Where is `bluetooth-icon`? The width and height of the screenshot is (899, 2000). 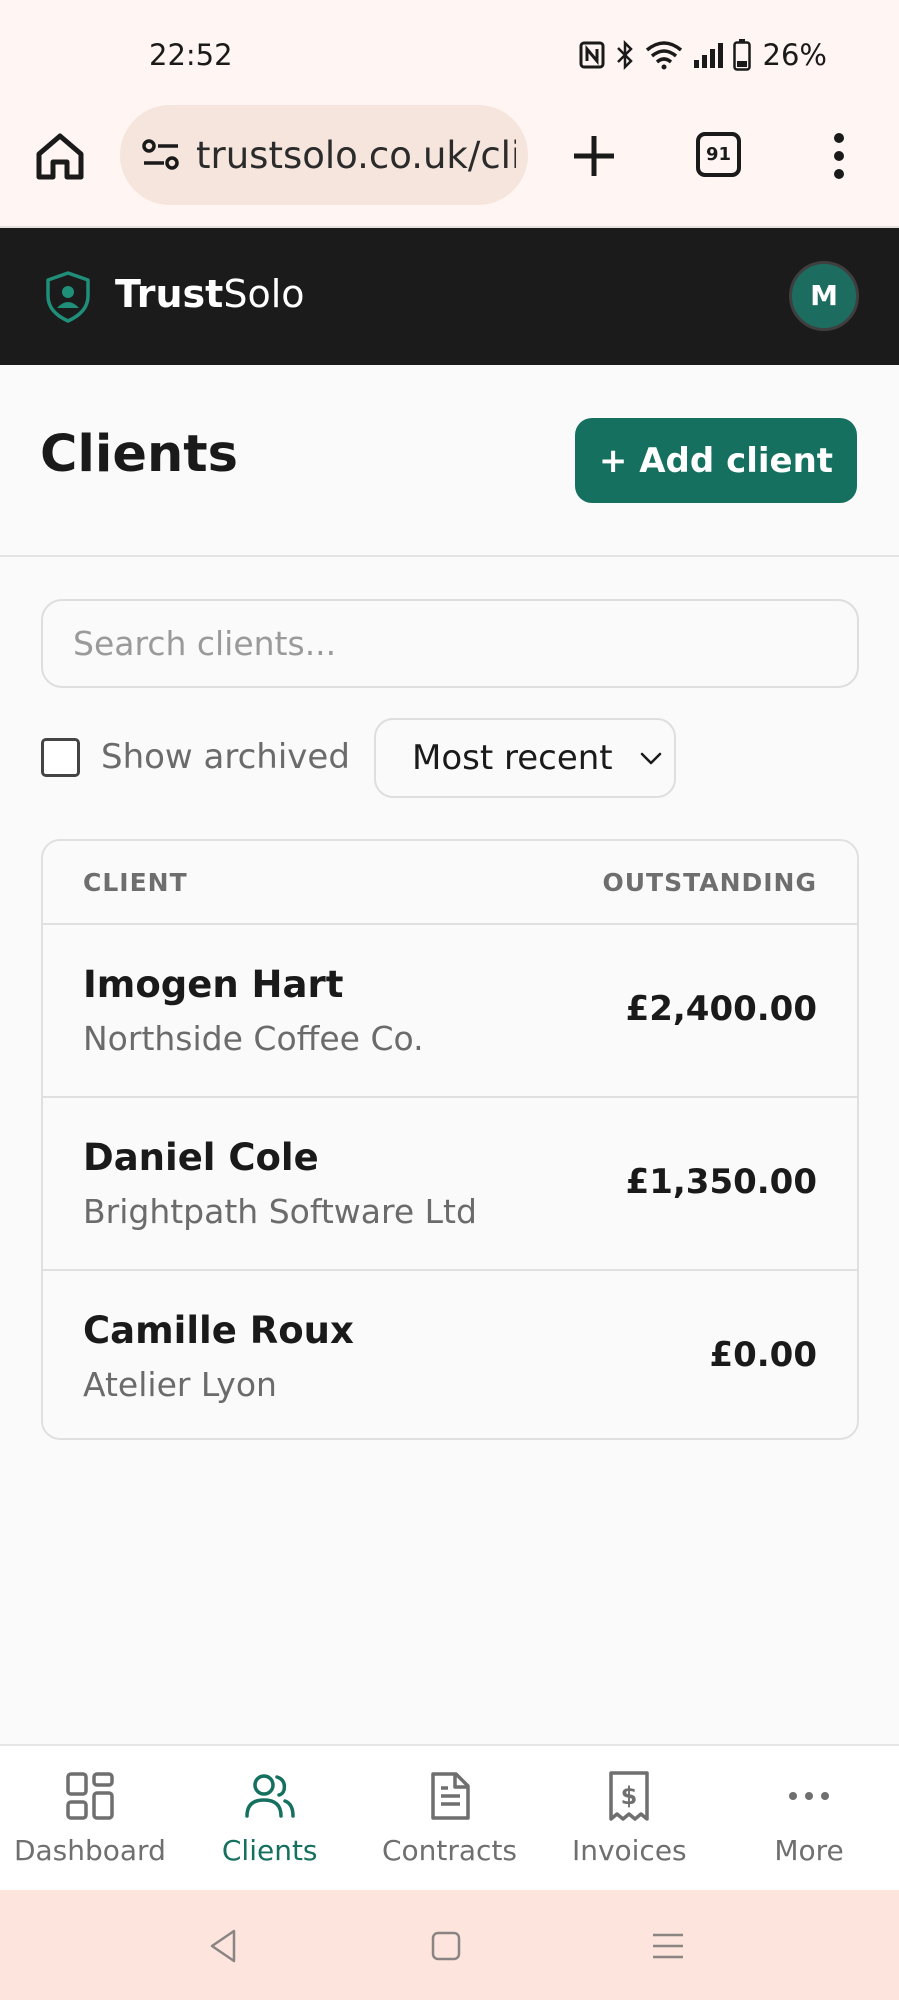 bluetooth-icon is located at coordinates (624, 55).